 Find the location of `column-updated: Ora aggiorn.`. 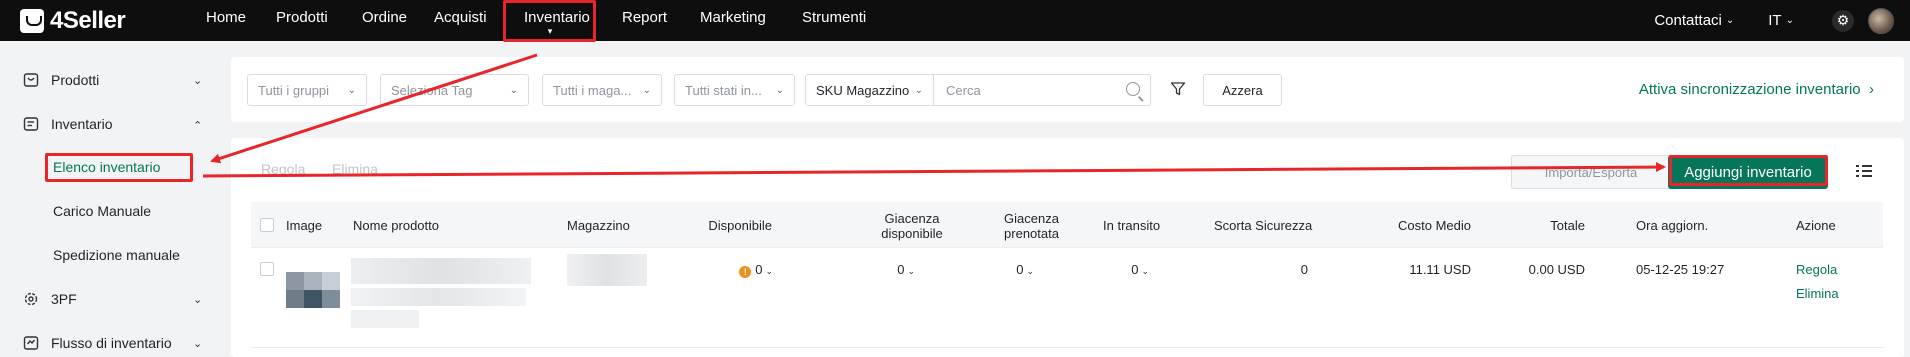

column-updated: Ora aggiorn. is located at coordinates (1672, 225).